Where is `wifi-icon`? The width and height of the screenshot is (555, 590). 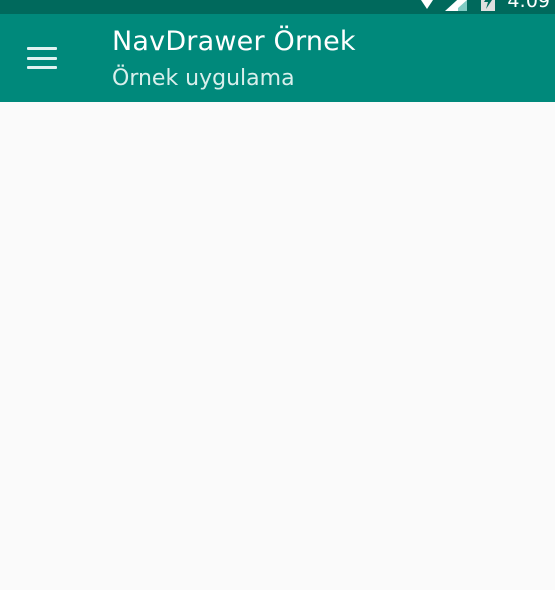 wifi-icon is located at coordinates (427, 4).